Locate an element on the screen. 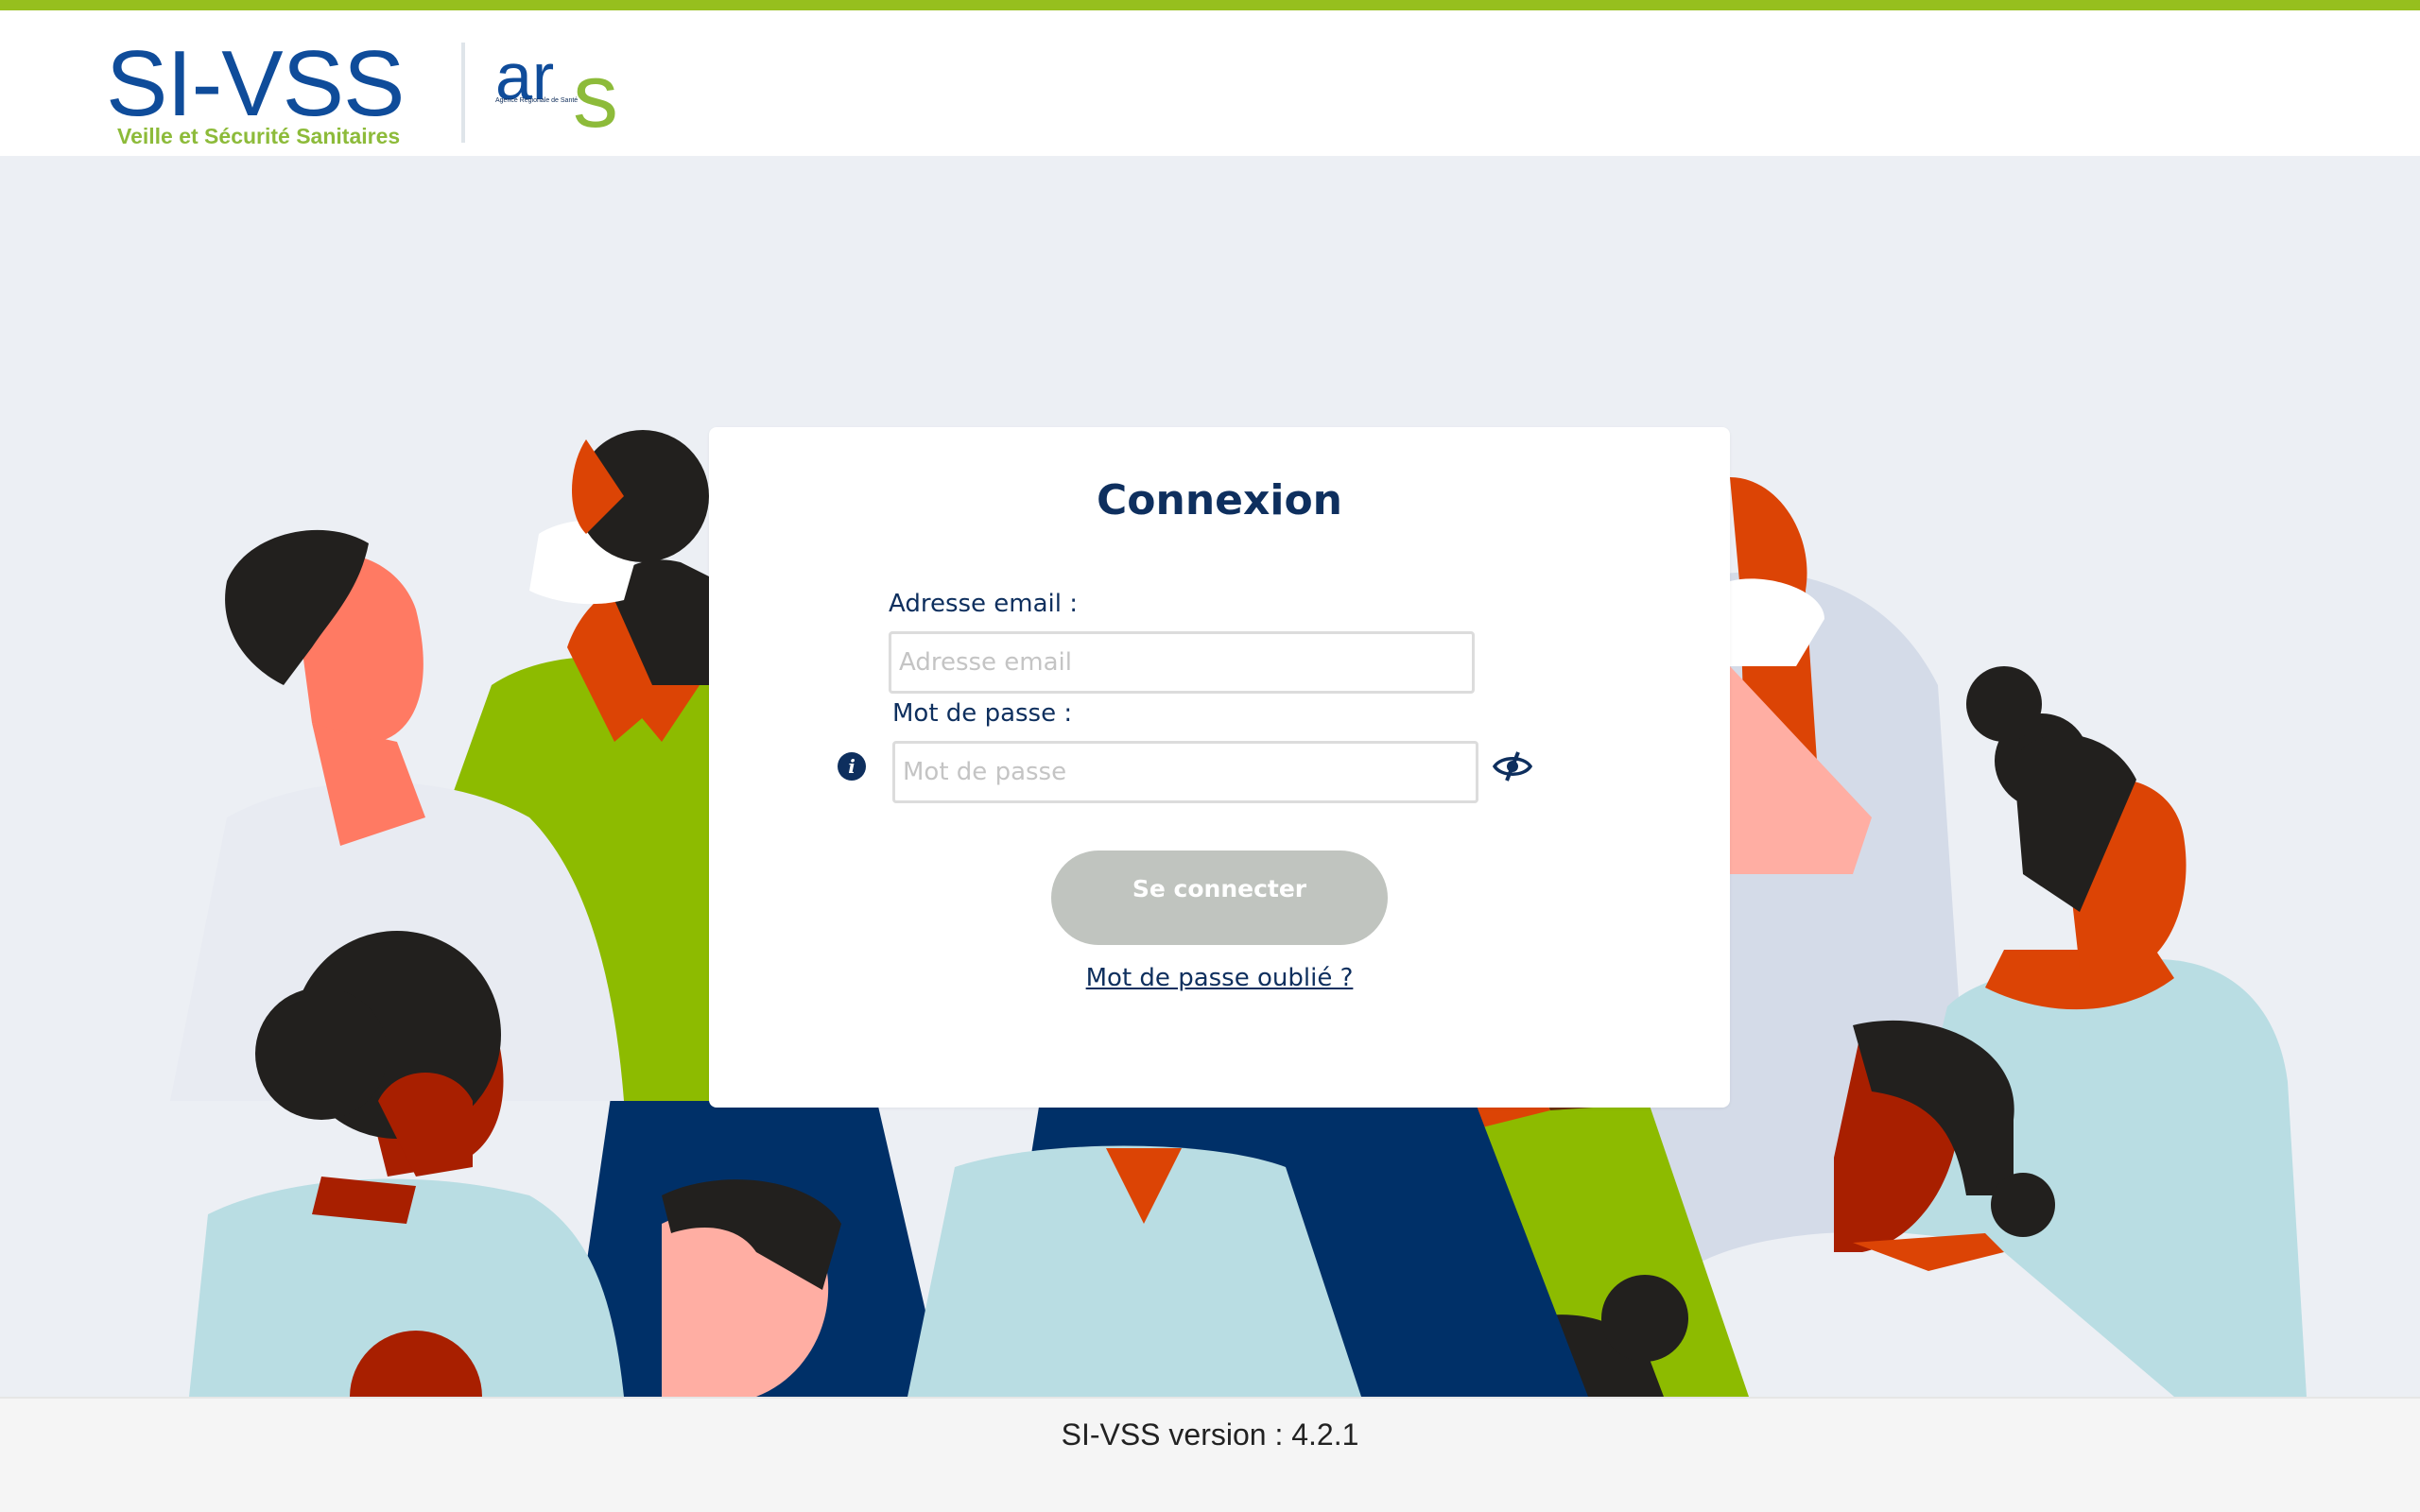  login-title: Connexion is located at coordinates (1219, 500).